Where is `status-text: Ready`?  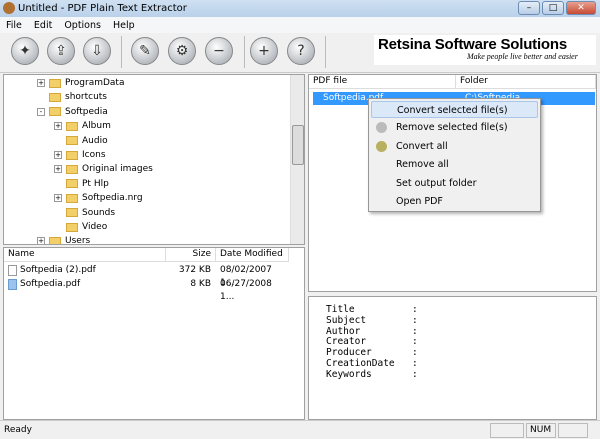 status-text: Ready is located at coordinates (18, 430).